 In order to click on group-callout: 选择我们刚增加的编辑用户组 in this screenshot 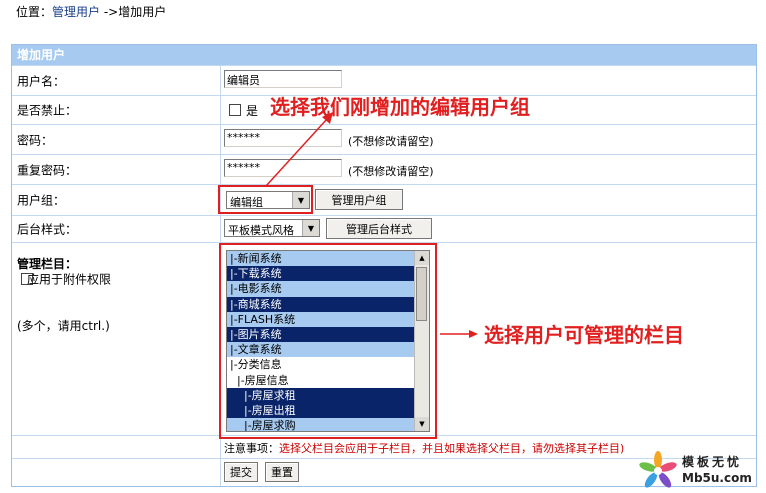, I will do `click(400, 107)`.